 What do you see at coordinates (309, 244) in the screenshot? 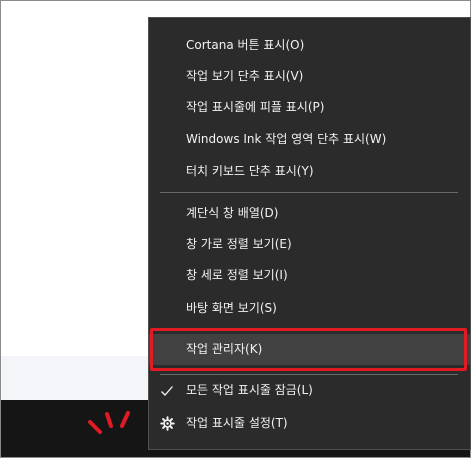
I see `menu-item-show-windows-stacked: 창 가로 정렬 보기(E)` at bounding box center [309, 244].